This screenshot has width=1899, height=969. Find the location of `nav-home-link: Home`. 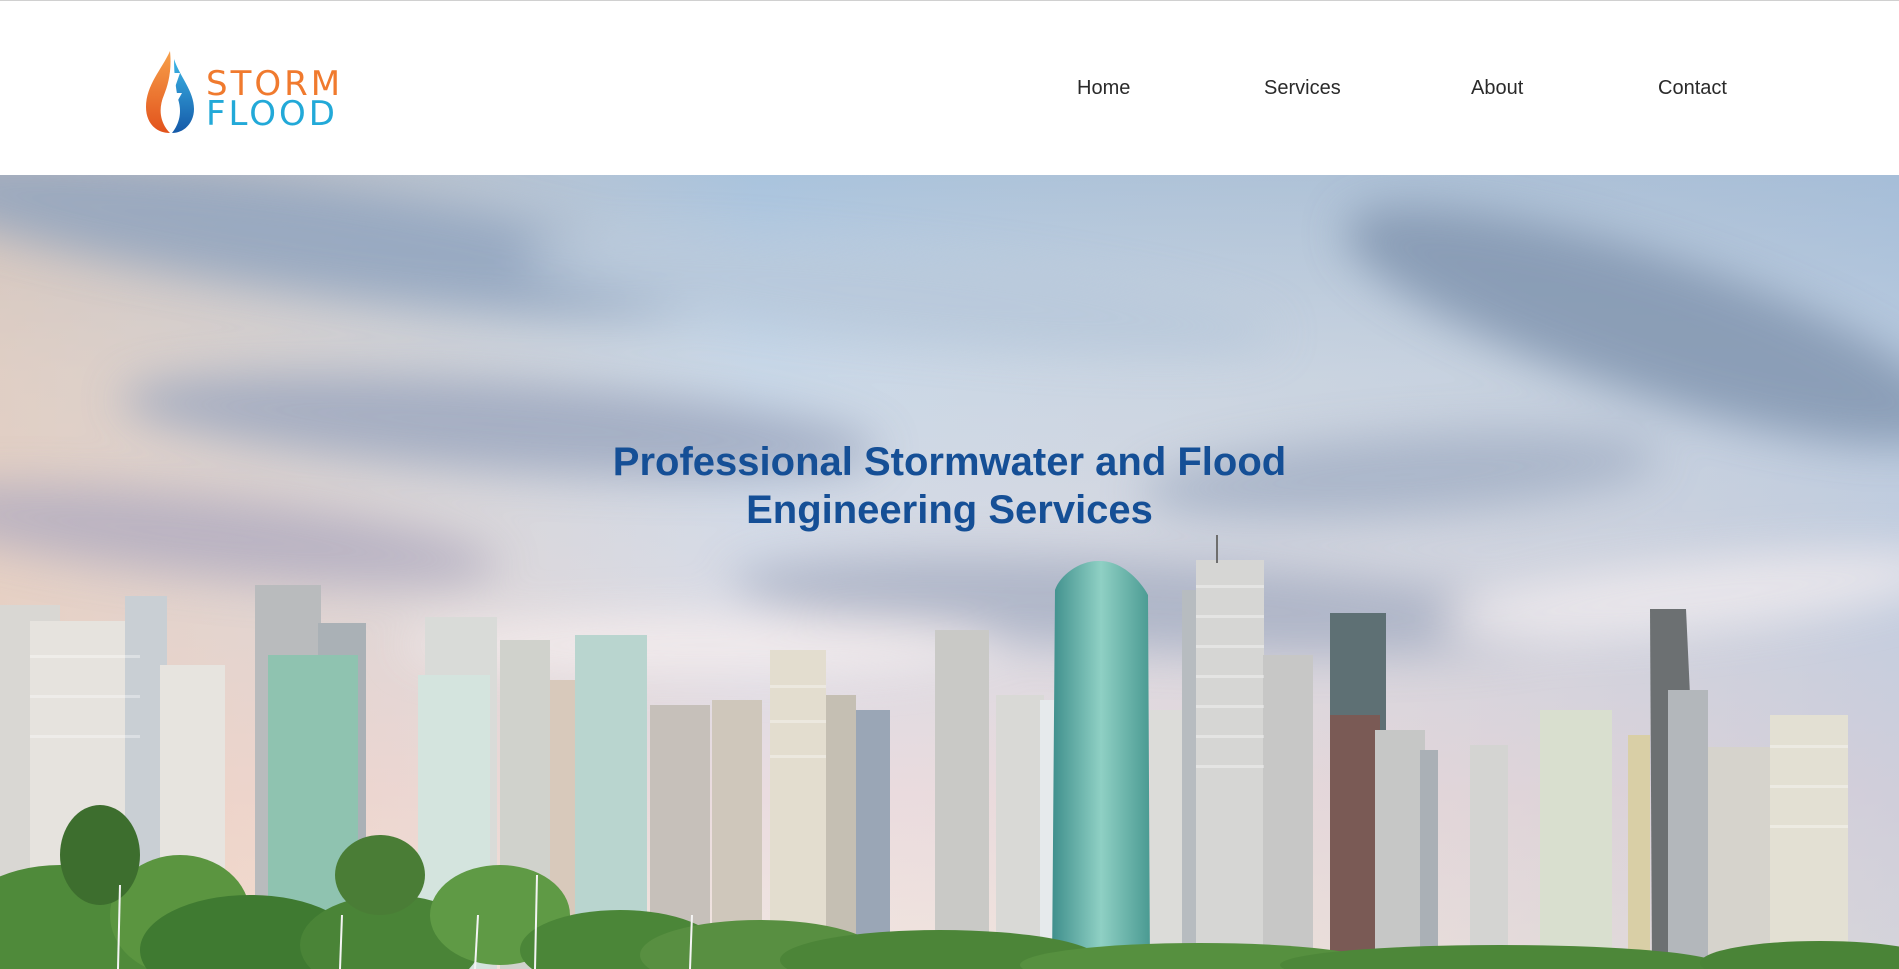

nav-home-link: Home is located at coordinates (1103, 88).